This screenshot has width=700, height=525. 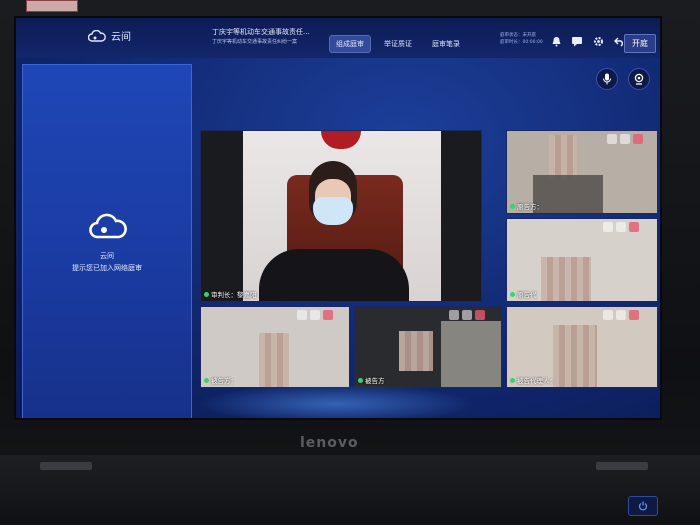 I want to click on tile-label-text: 原告方：, so click(x=530, y=207).